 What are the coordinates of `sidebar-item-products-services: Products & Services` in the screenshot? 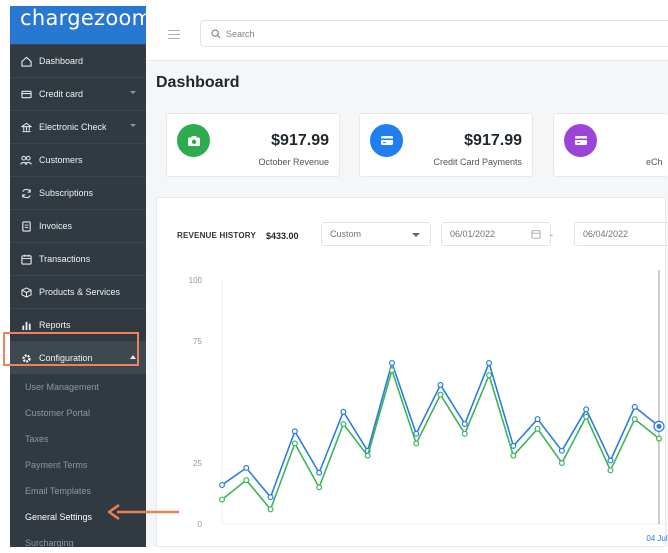 It's located at (78, 291).